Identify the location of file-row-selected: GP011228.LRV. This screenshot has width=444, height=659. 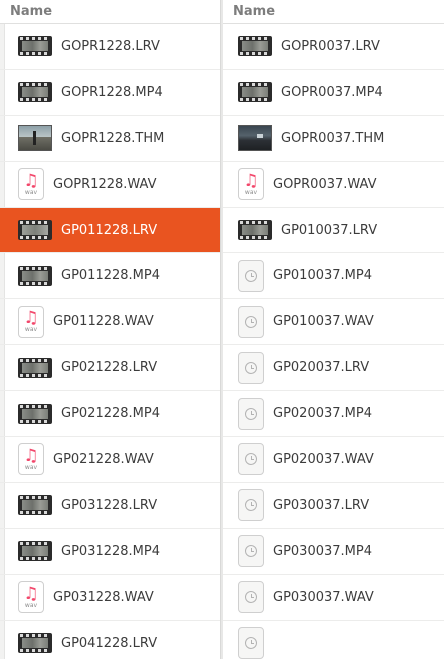
(110, 230).